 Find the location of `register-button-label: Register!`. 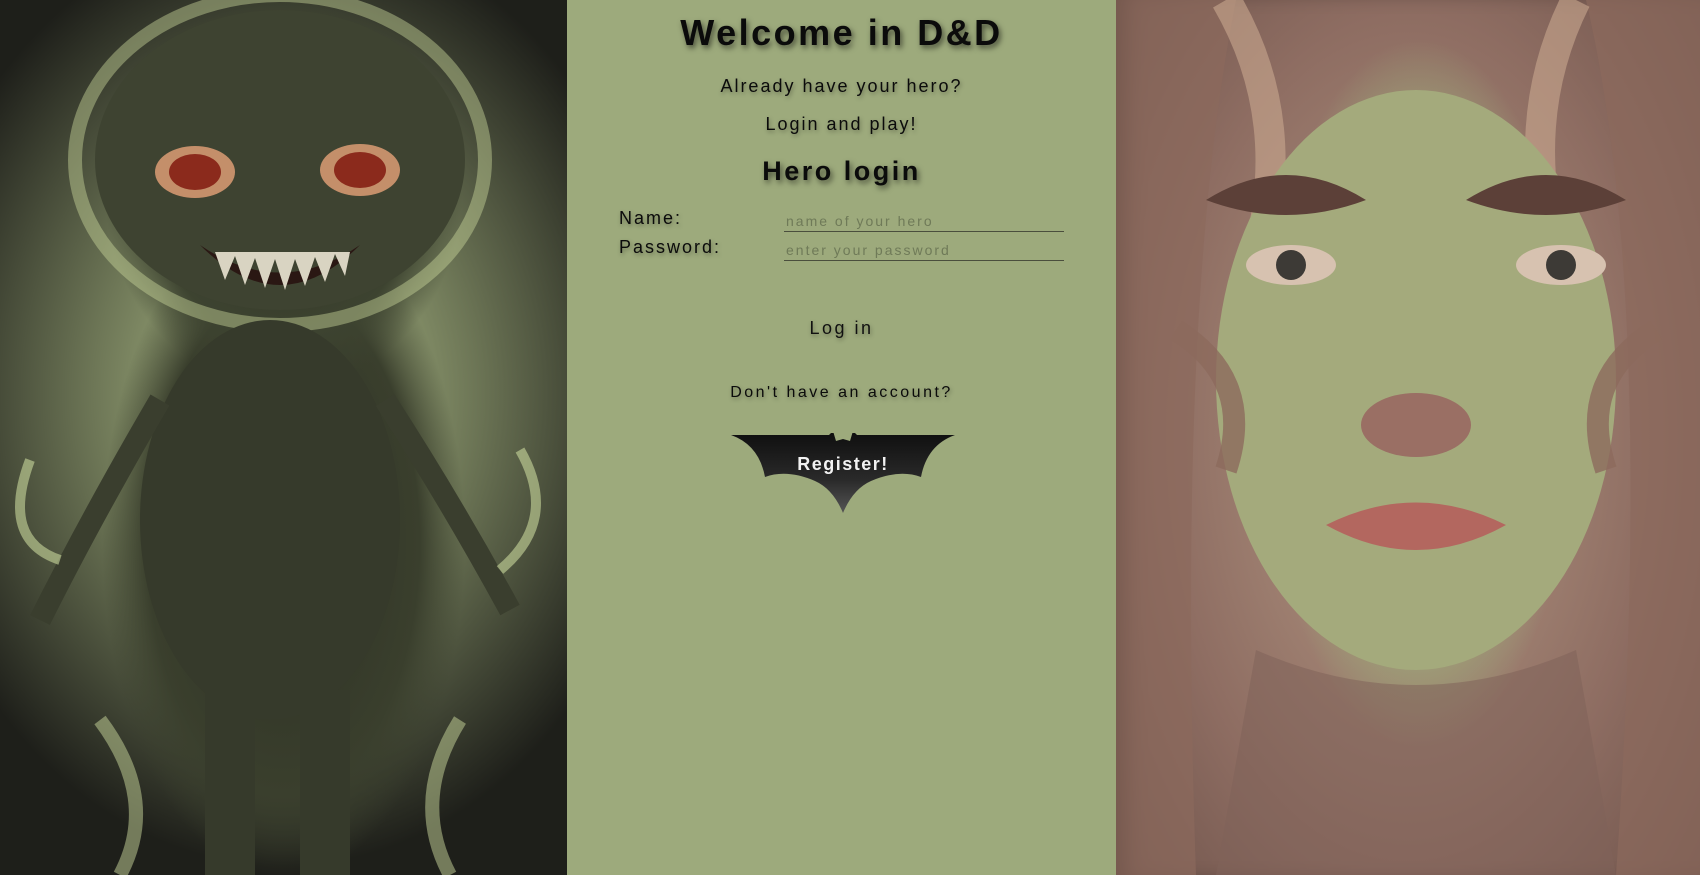

register-button-label: Register! is located at coordinates (843, 464).